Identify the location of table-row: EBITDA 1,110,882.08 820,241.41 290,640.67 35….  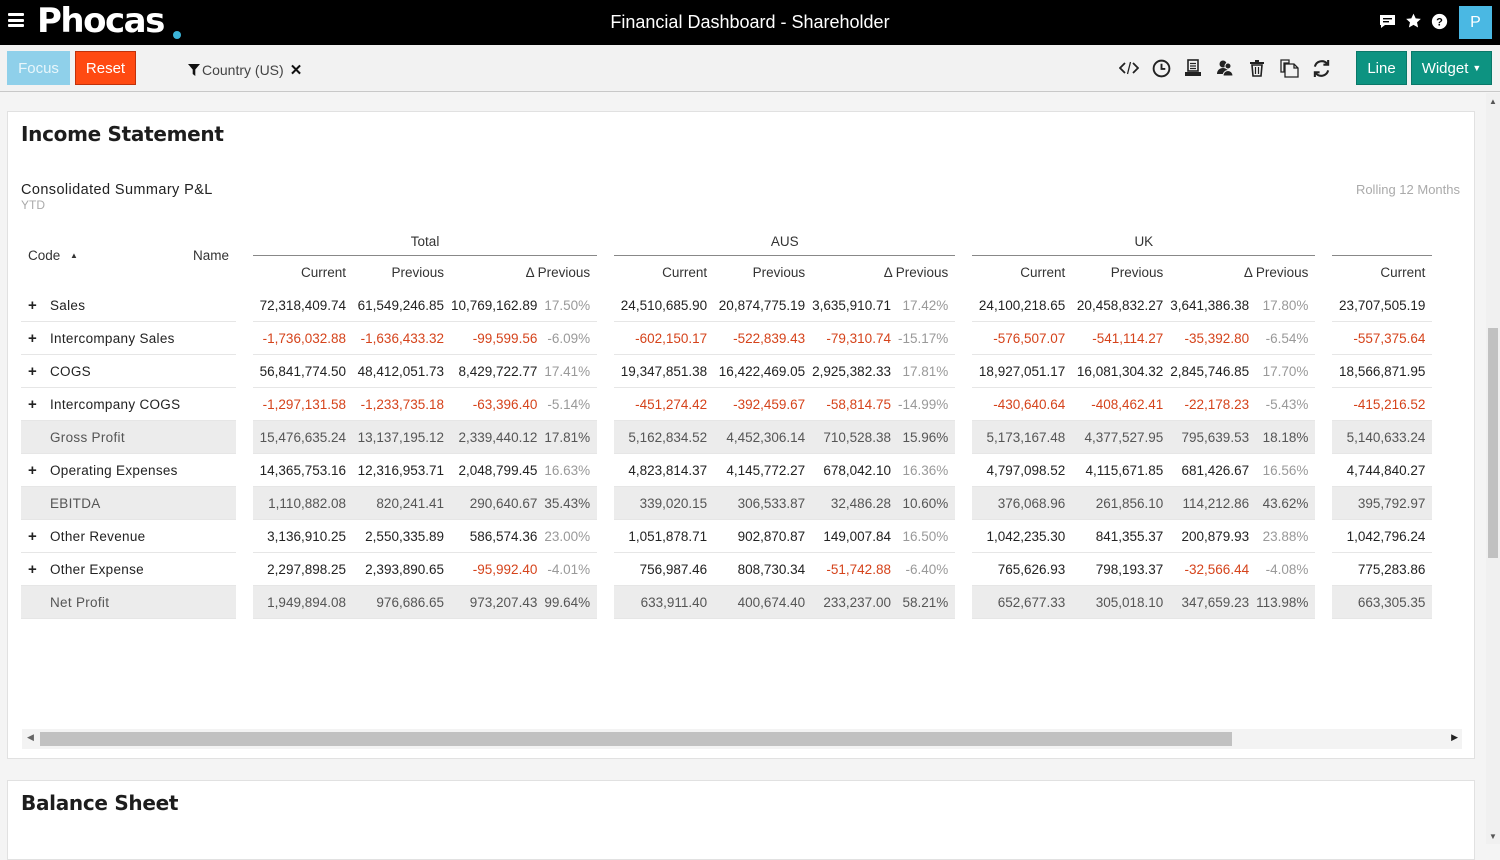
(727, 503).